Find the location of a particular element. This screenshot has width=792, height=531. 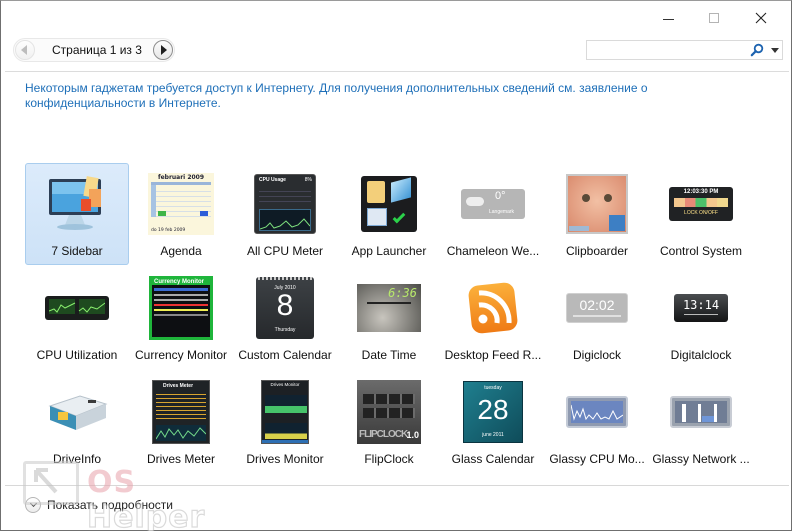

clipboard-photo-icon is located at coordinates (597, 204).